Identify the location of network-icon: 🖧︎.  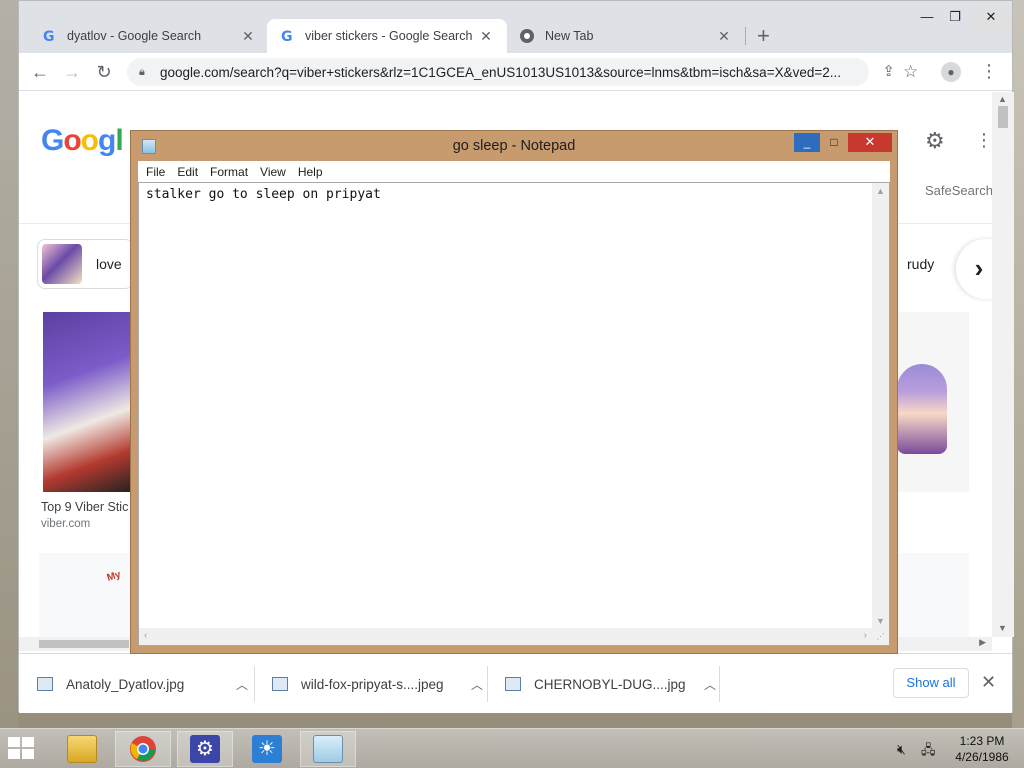
(928, 752).